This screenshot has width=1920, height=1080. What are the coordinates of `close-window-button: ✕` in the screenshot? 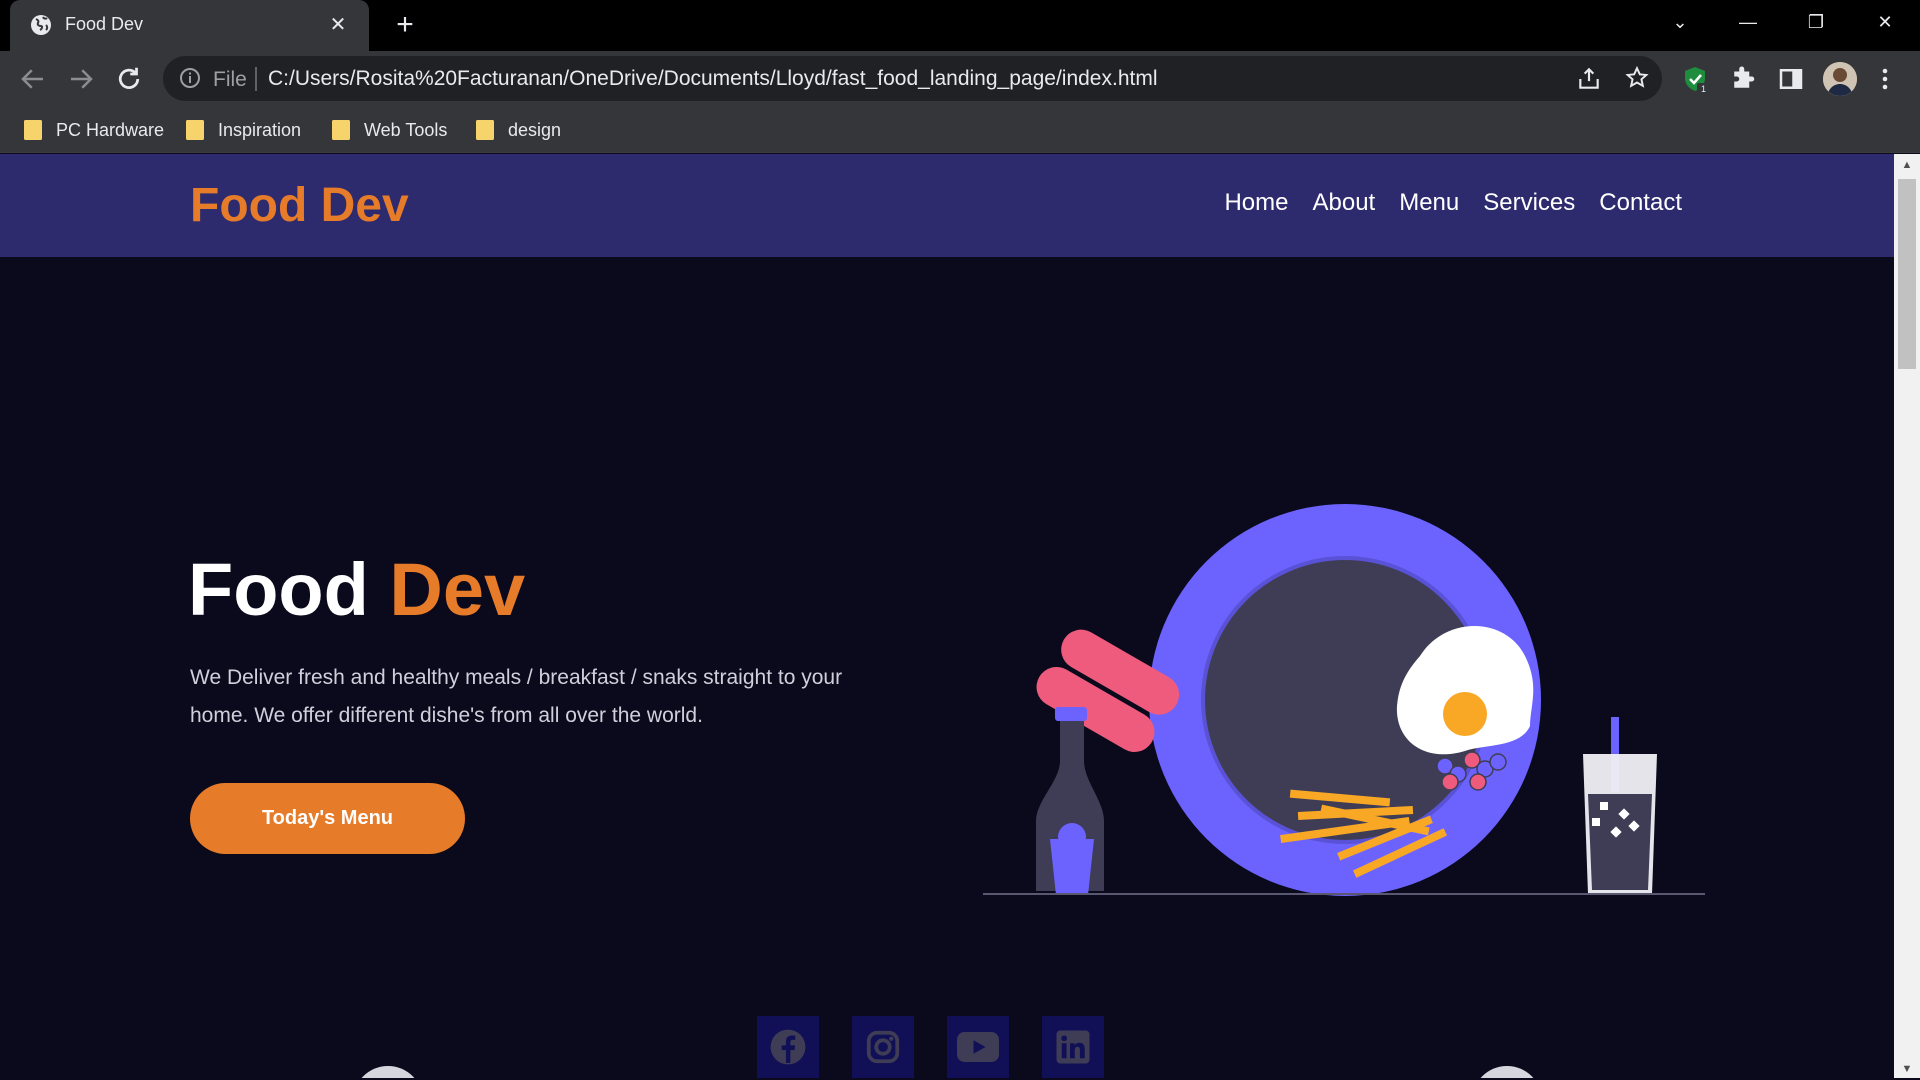 It's located at (1885, 22).